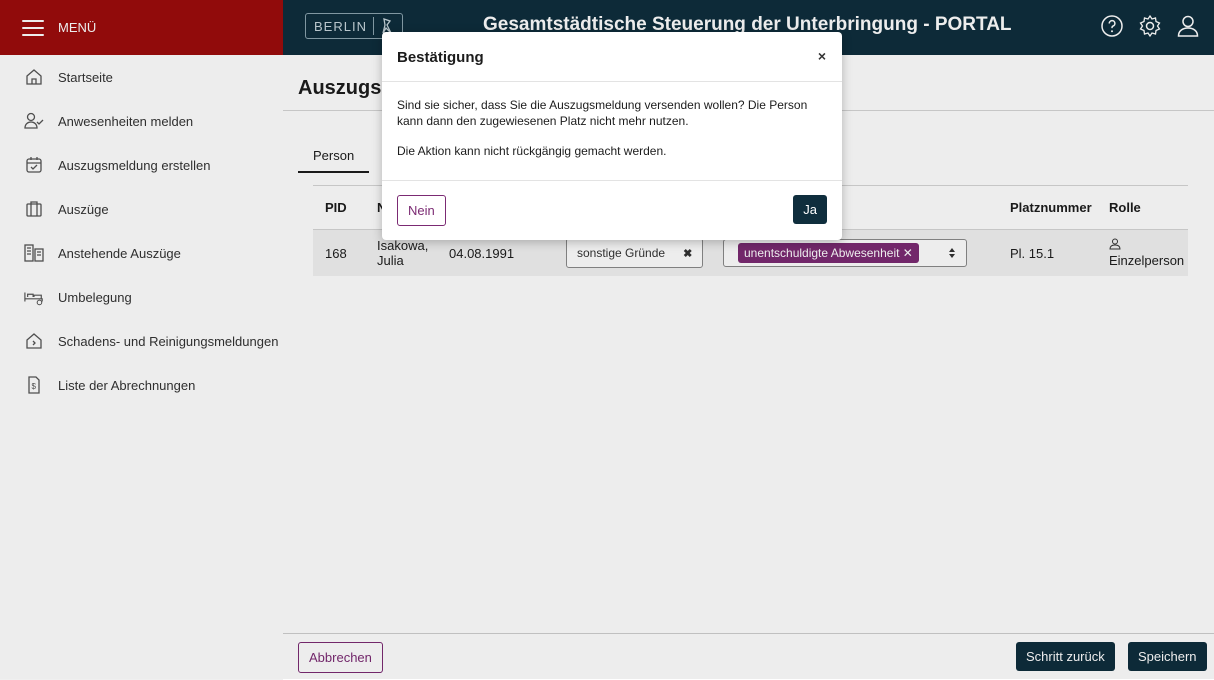  Describe the element at coordinates (810, 209) in the screenshot. I see `yes-button: Ja` at that location.